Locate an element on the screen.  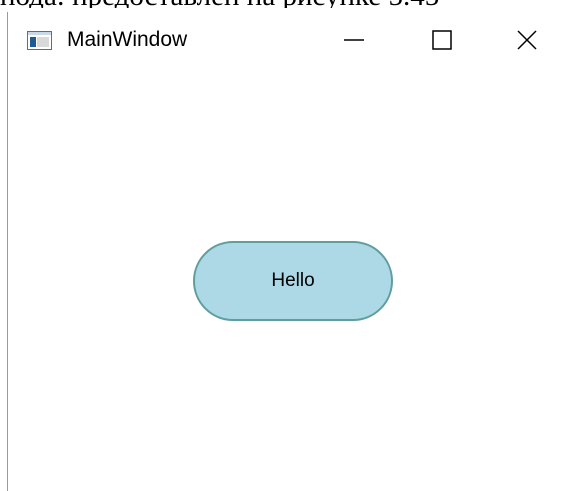
minimize-button is located at coordinates (354, 40).